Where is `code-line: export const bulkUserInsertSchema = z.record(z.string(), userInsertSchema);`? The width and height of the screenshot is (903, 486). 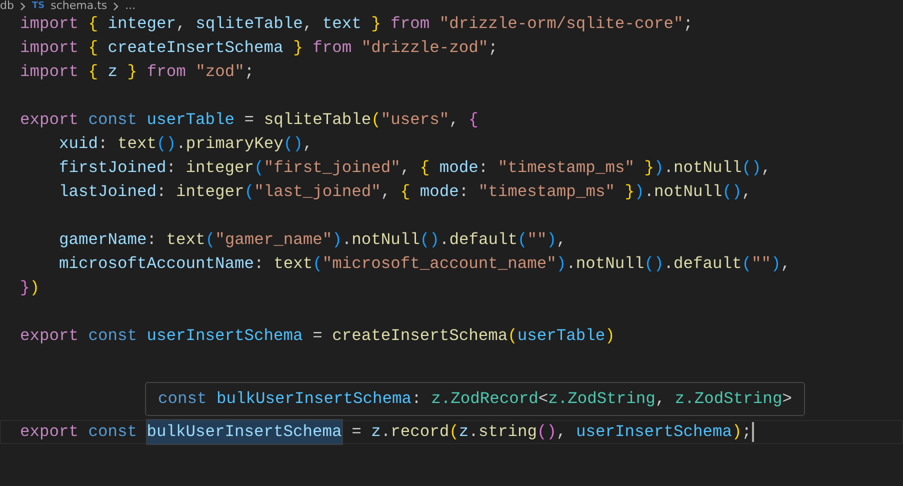
code-line: export const bulkUserInsertSchema = z.record(z.string(), userInsertSchema); is located at coordinates (451, 432).